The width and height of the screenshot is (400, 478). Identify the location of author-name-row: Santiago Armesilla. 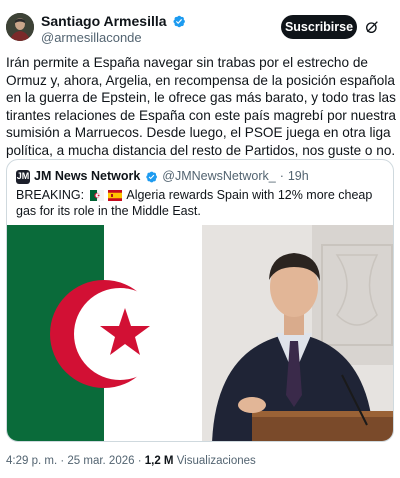
(113, 21).